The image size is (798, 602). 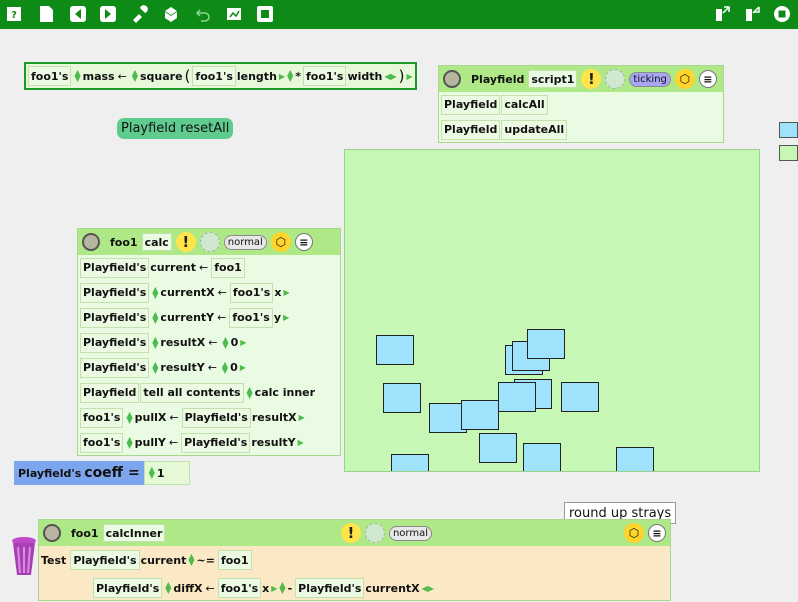 What do you see at coordinates (105, 560) in the screenshot?
I see `test-object: Playfield's` at bounding box center [105, 560].